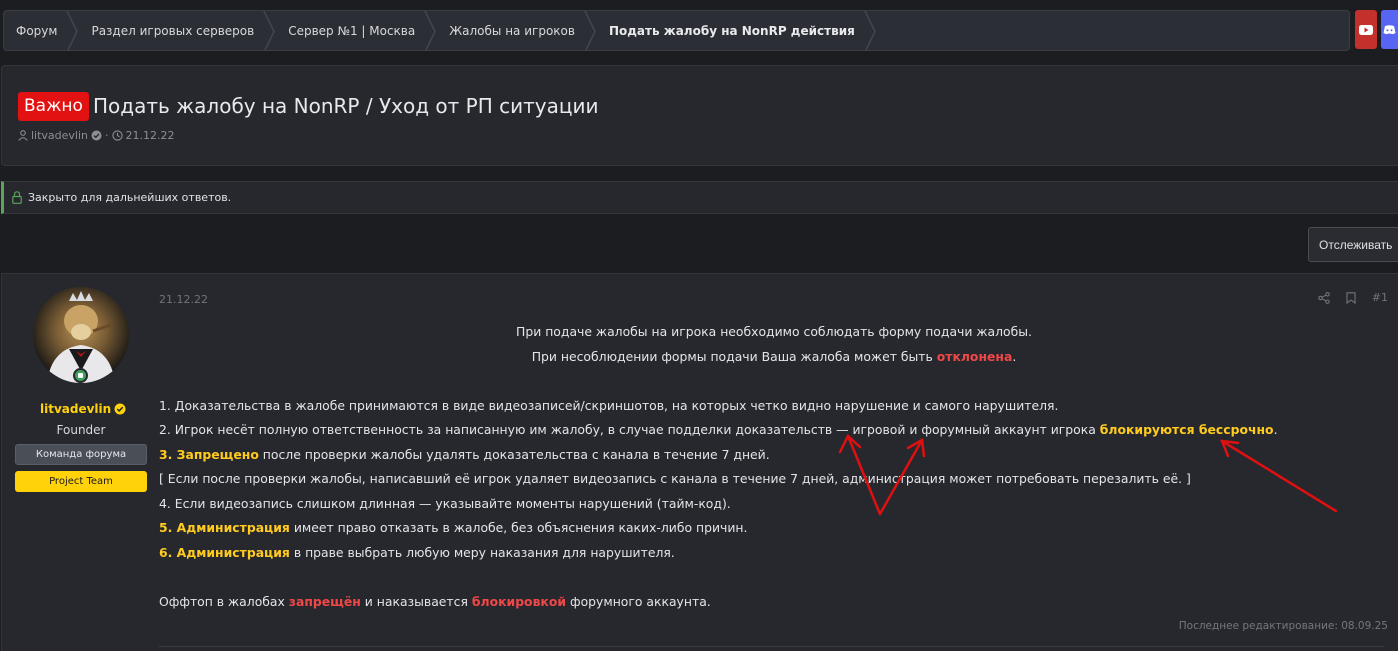  What do you see at coordinates (1380, 297) in the screenshot?
I see `post-number: #1` at bounding box center [1380, 297].